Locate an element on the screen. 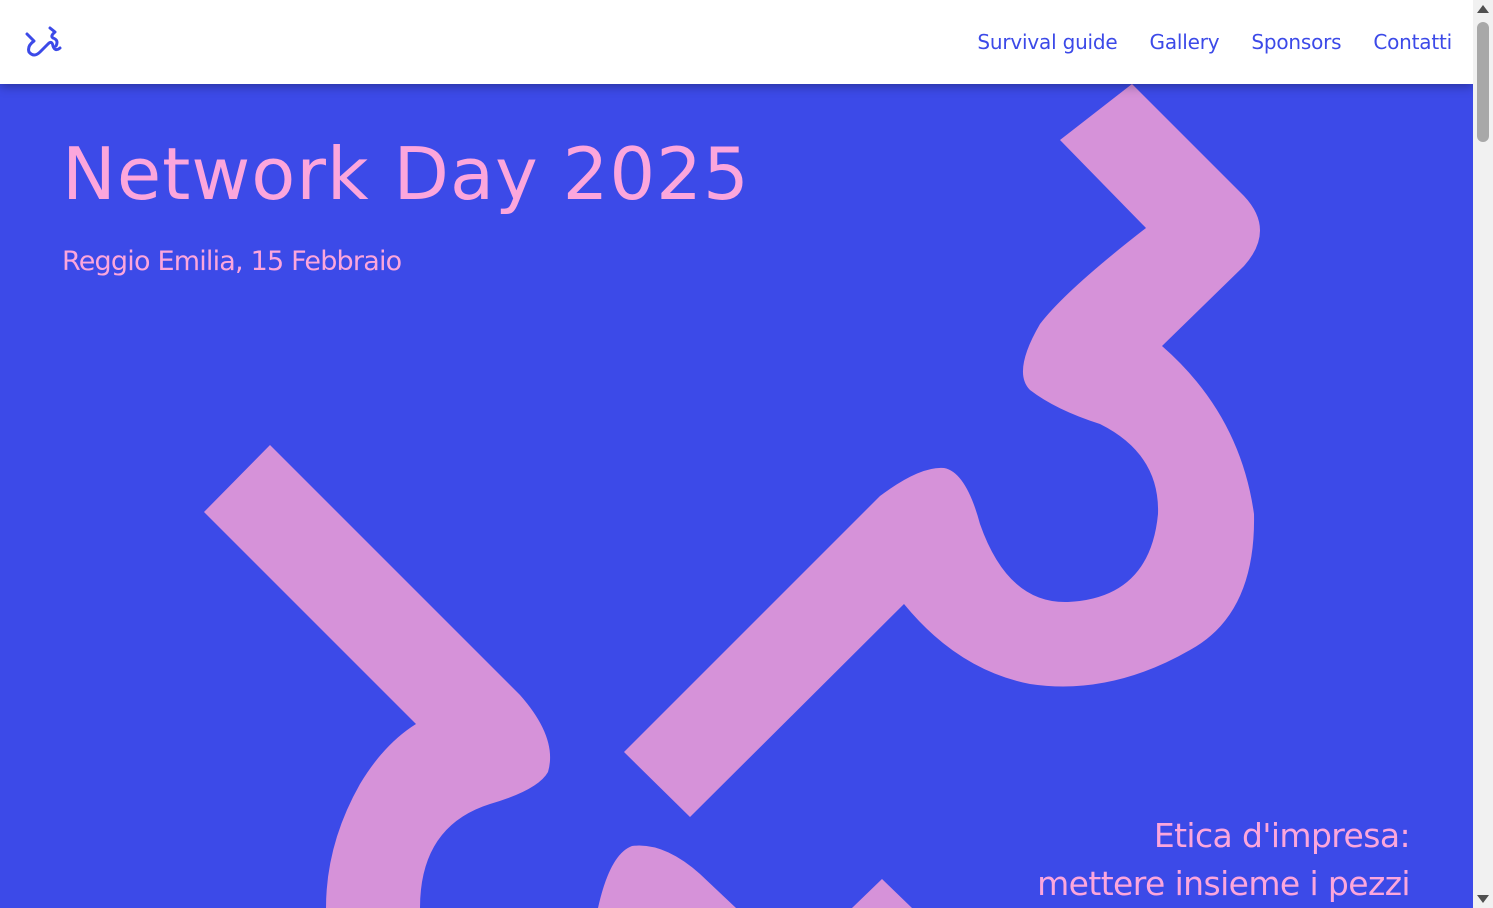  hero-shape-bottom is located at coordinates (667, 876).